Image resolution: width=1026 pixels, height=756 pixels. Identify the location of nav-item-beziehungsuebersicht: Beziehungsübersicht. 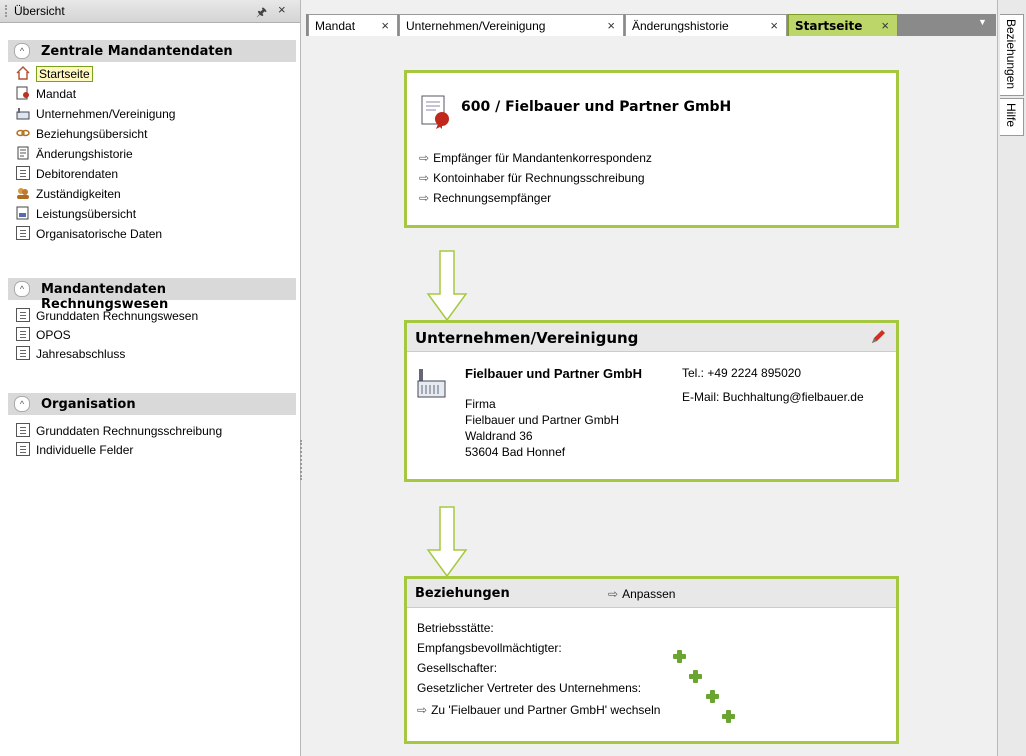
(81, 135).